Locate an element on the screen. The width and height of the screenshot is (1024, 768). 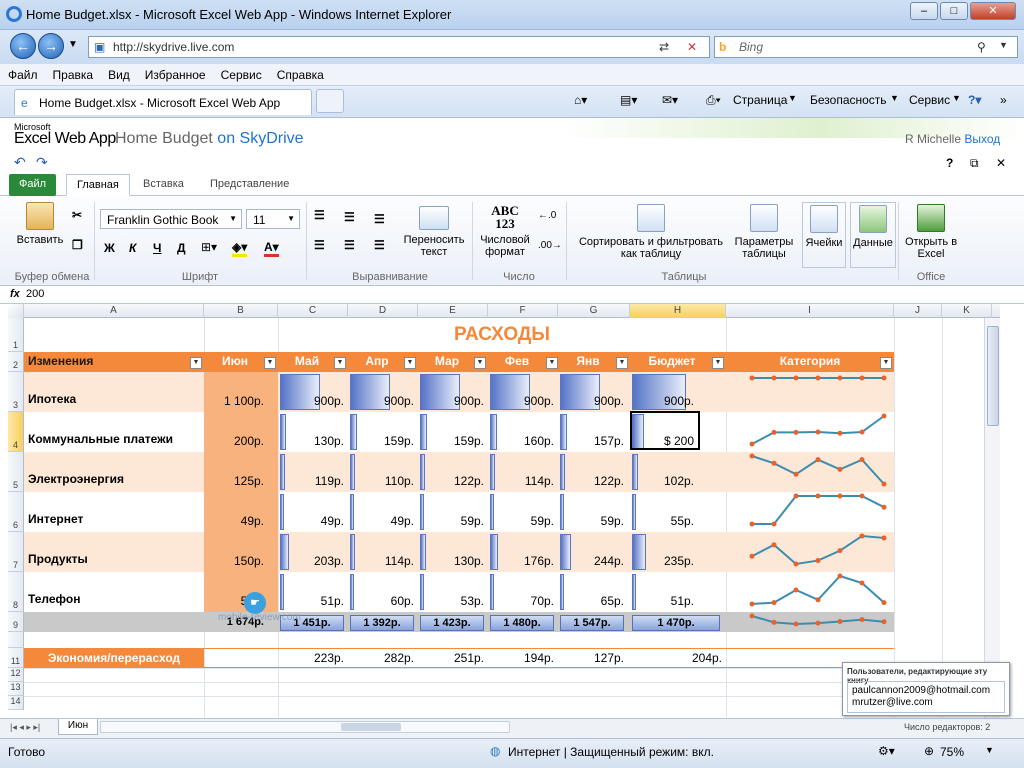
month-value: 122р. is located at coordinates (591, 481).